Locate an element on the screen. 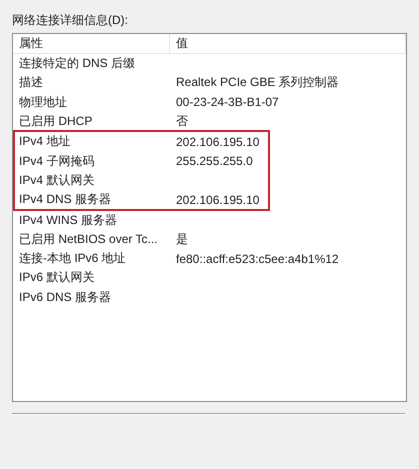 The height and width of the screenshot is (469, 419). value-cell-text: fe80::acff:e523:c5ee:a4b1%12 is located at coordinates (257, 259).